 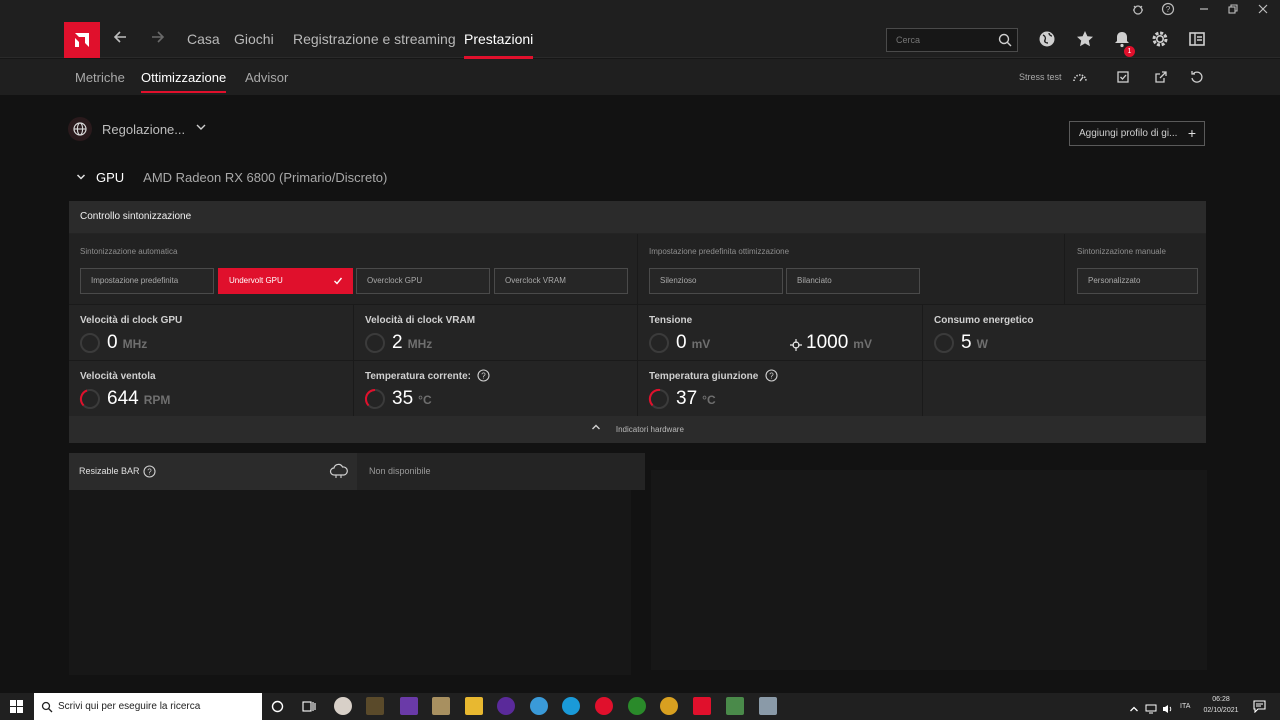 What do you see at coordinates (597, 429) in the screenshot?
I see `chevron-up-icon` at bounding box center [597, 429].